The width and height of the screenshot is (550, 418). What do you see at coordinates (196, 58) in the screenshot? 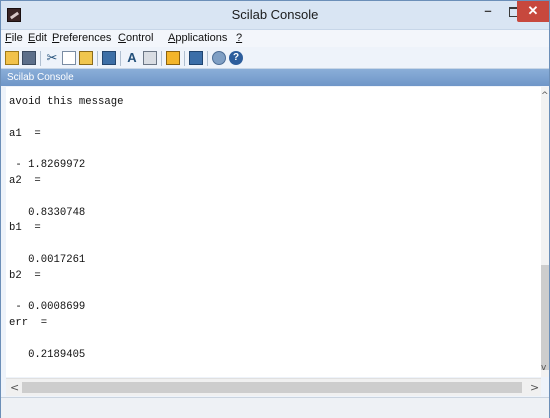
I see `scinotes-icon` at bounding box center [196, 58].